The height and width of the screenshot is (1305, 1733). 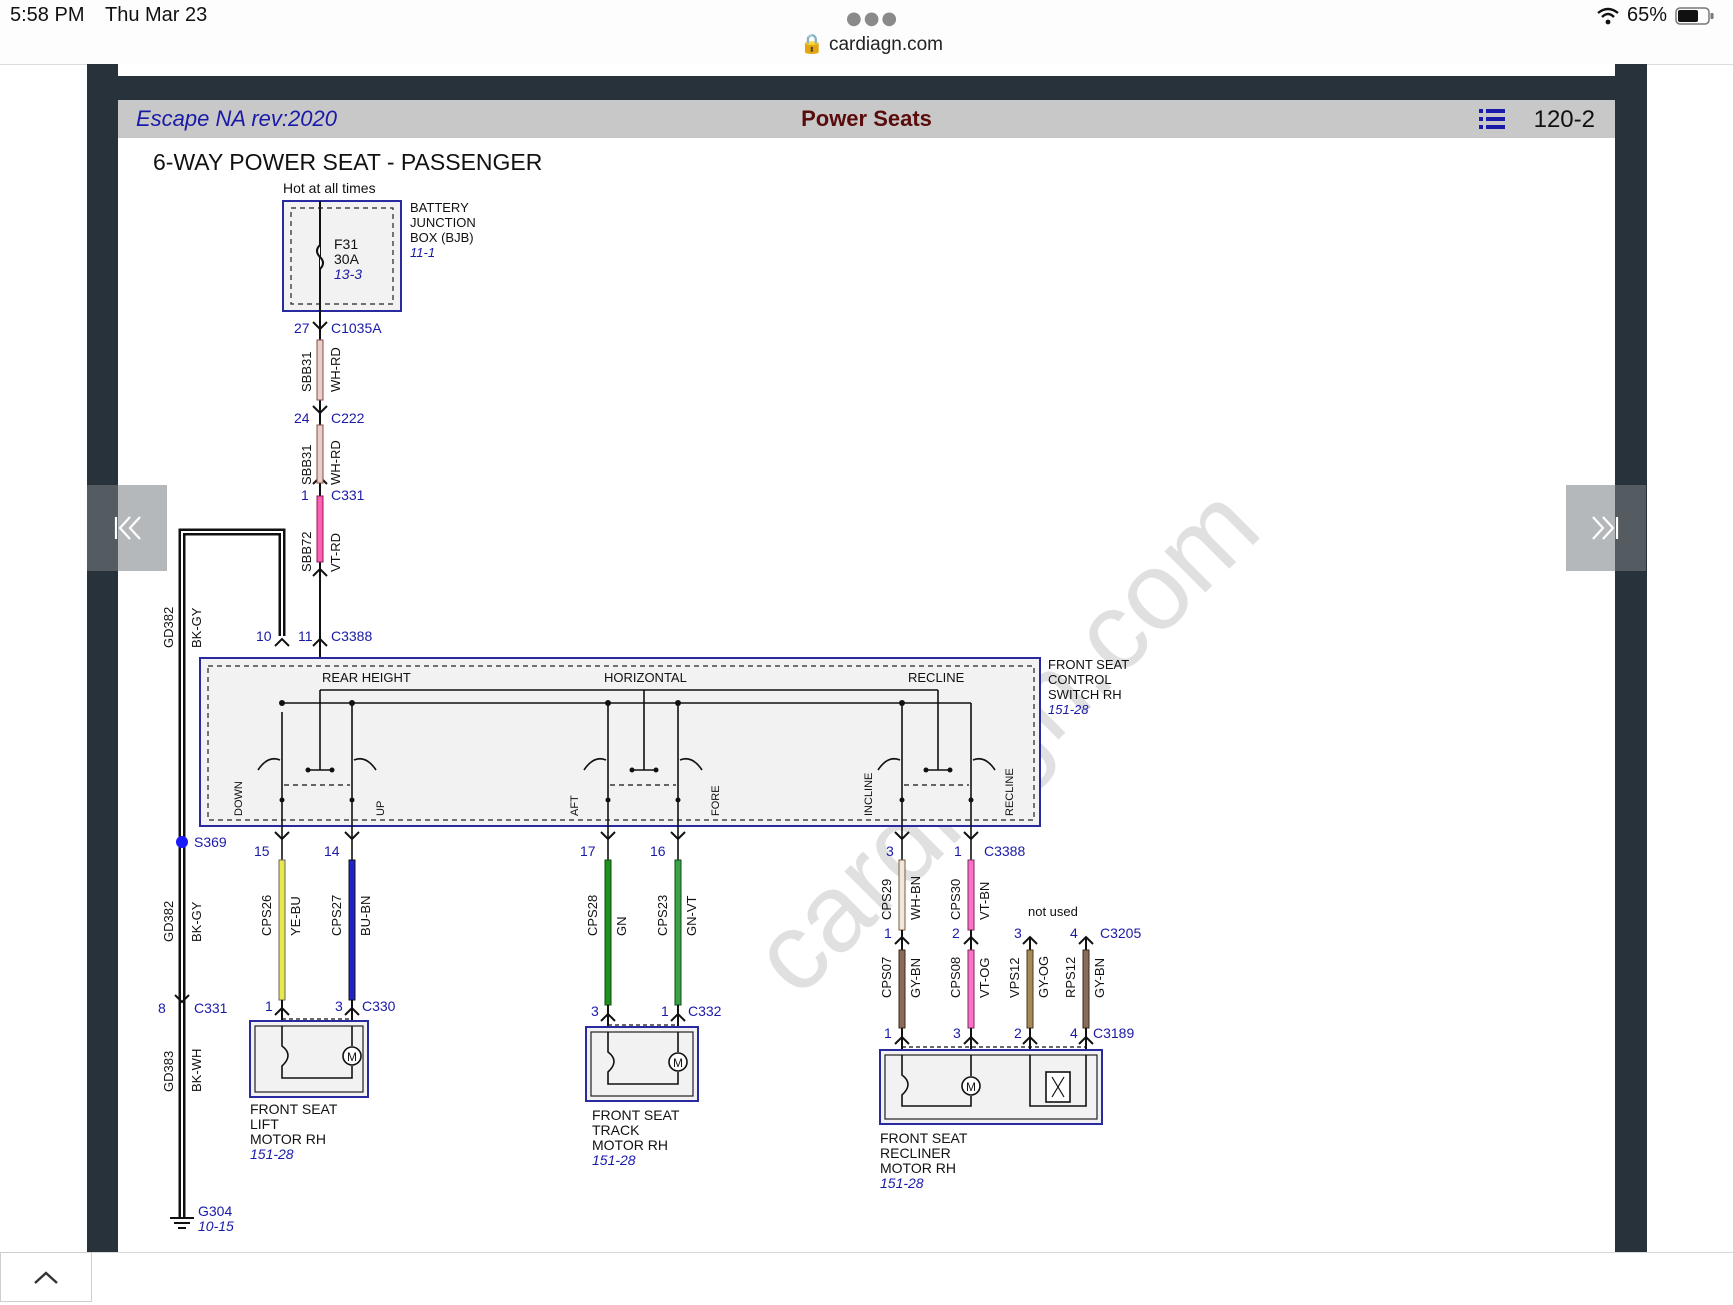 I want to click on diagram-title: 6-WAY POWER SEAT - PASSENGER, so click(x=347, y=162).